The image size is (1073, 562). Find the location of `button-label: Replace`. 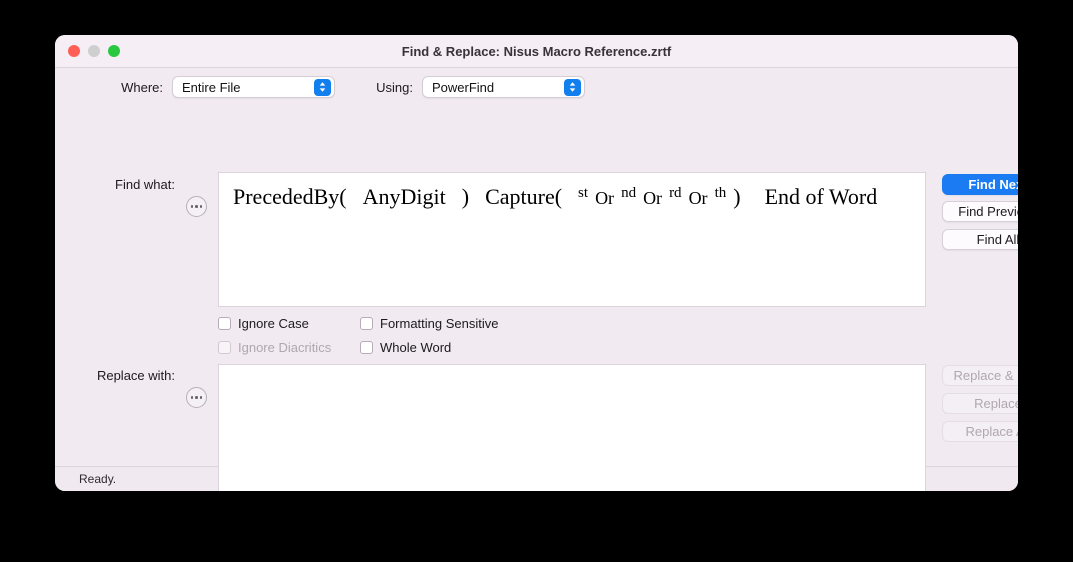

button-label: Replace is located at coordinates (996, 403).